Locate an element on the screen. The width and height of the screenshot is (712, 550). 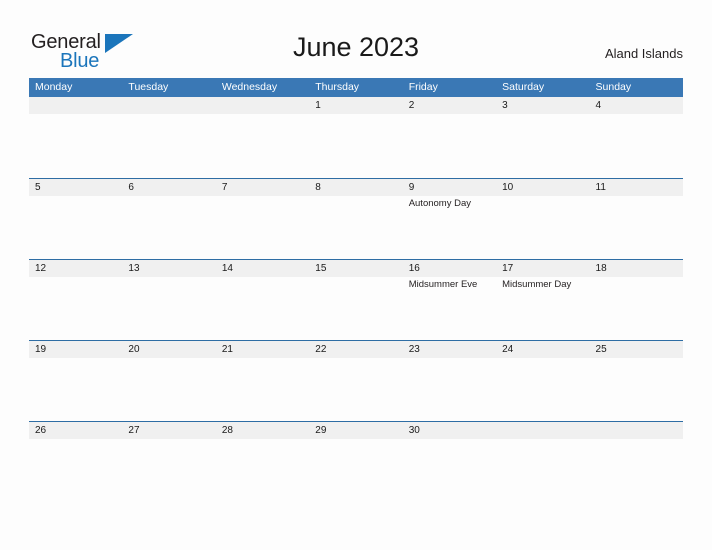
day-number: 29 is located at coordinates (321, 430).